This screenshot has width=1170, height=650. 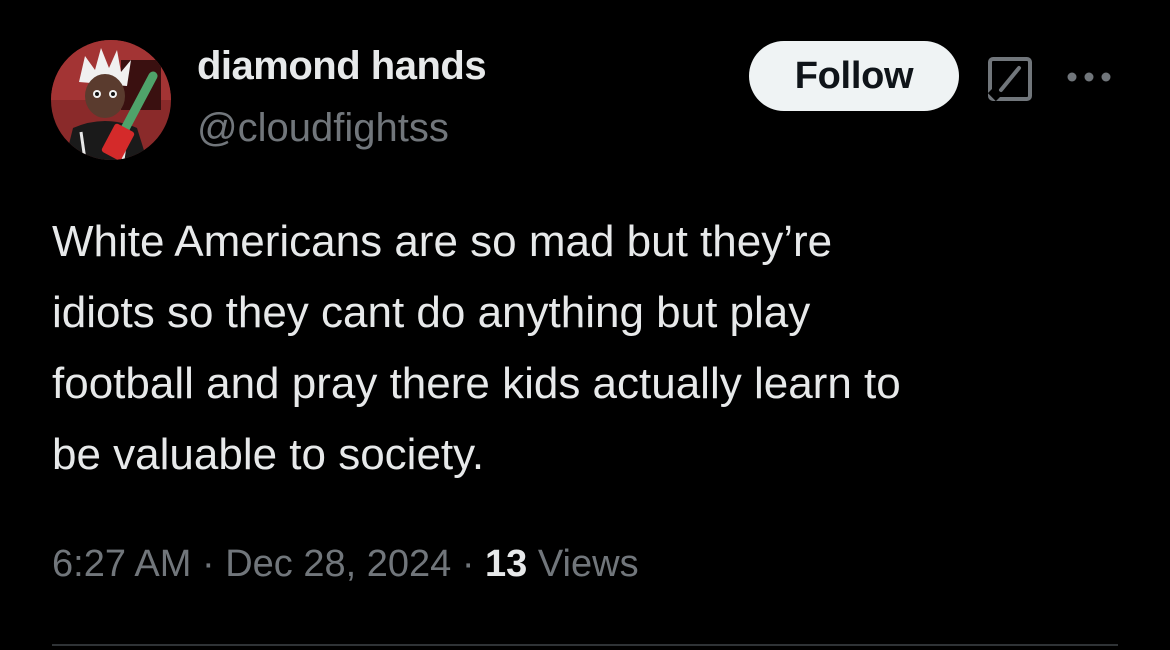 I want to click on more-icon, so click(x=1089, y=77).